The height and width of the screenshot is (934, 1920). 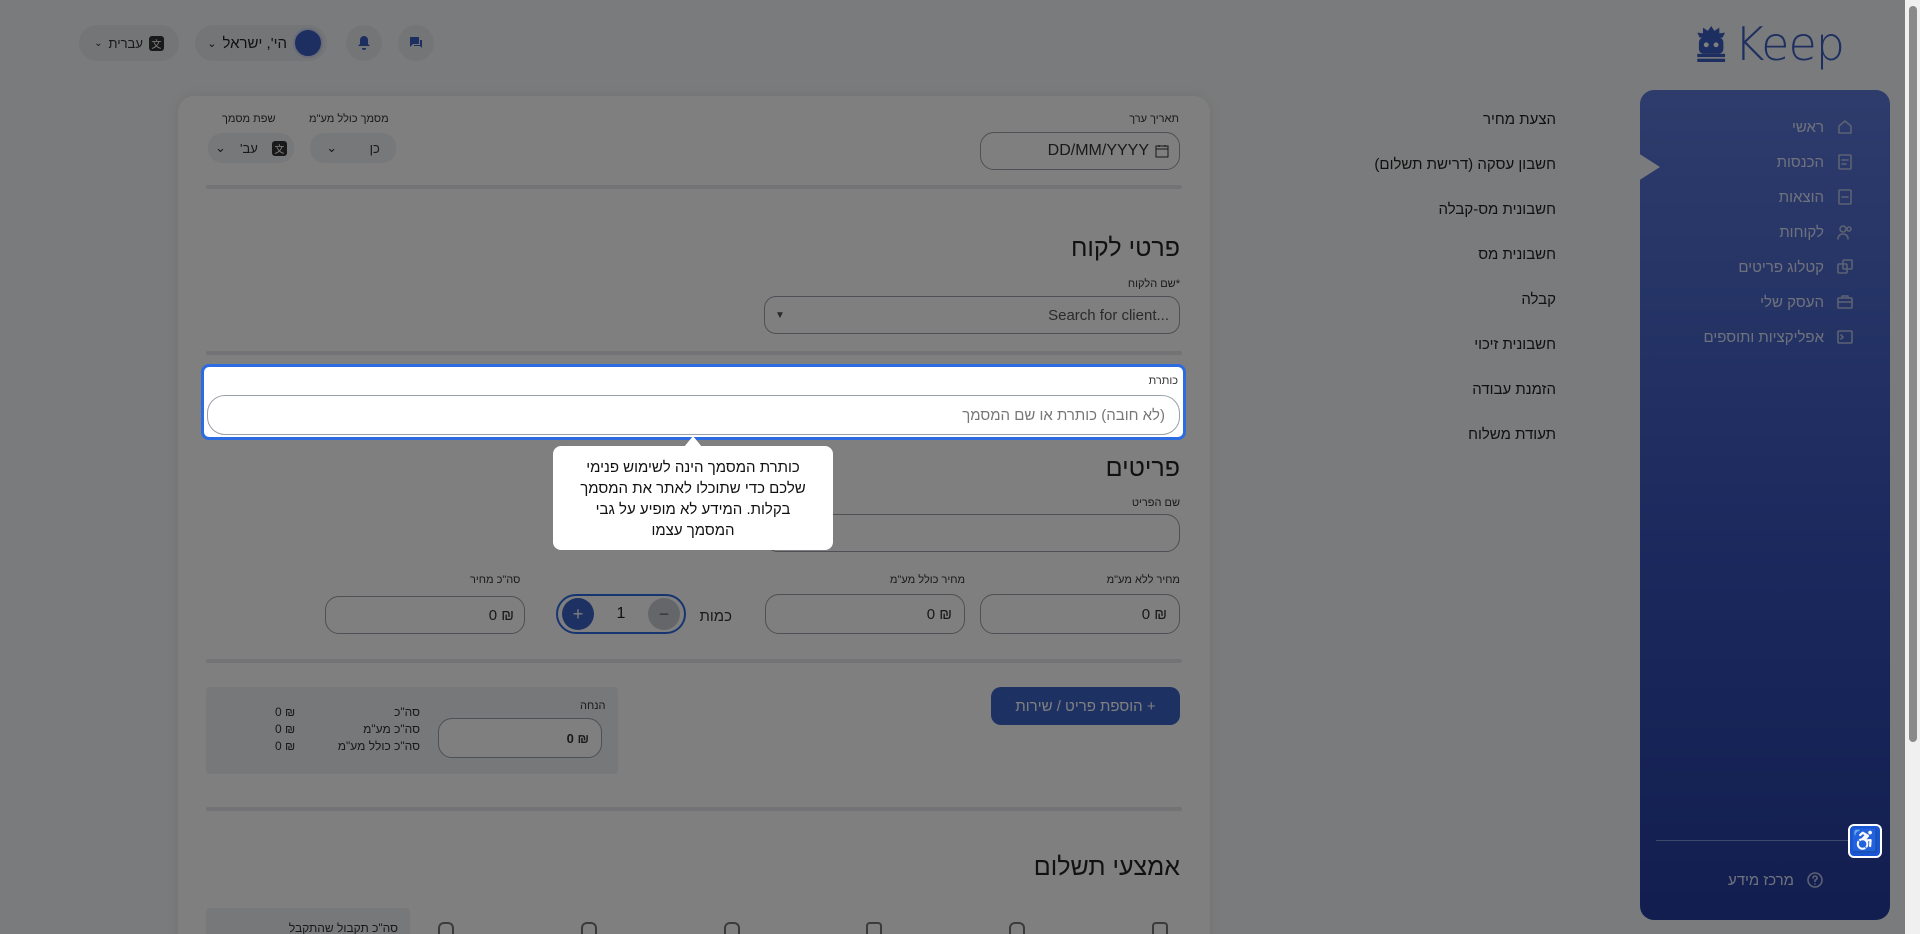 I want to click on users-icon, so click(x=1844, y=232).